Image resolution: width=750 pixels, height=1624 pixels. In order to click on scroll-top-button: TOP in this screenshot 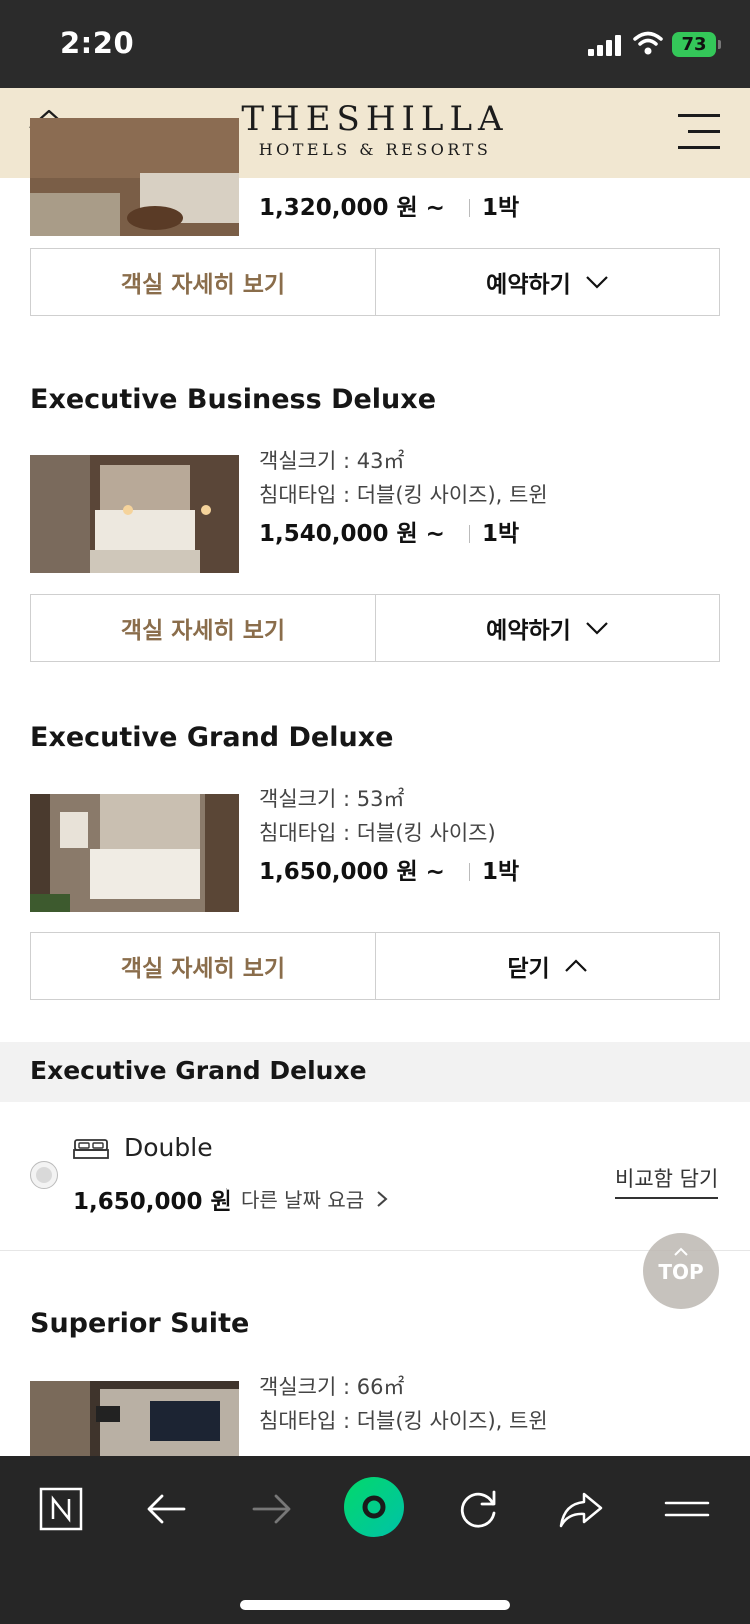, I will do `click(681, 1271)`.